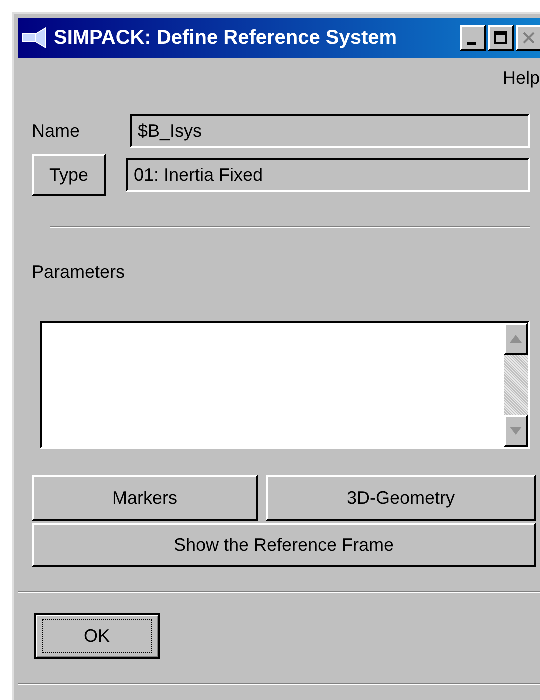 The height and width of the screenshot is (700, 540). Describe the element at coordinates (471, 43) in the screenshot. I see `minimize-icon` at that location.